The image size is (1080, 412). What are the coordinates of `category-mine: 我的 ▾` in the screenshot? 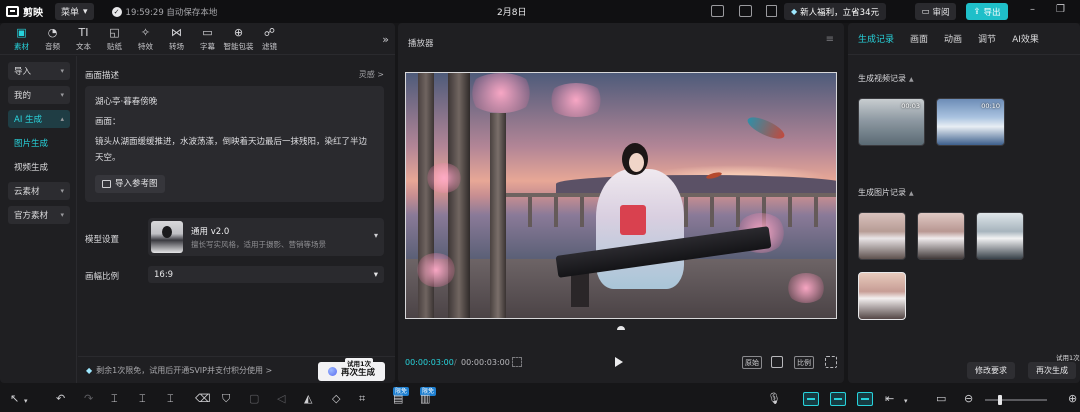 It's located at (39, 95).